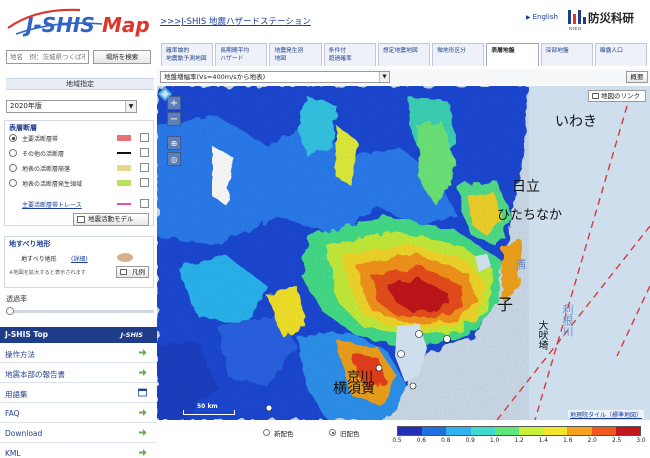 This screenshot has height=458, width=650. Describe the element at coordinates (403, 77) in the screenshot. I see `map-toolbar: 地盤増幅率(Vs=400m/sから地表) ▼ 概要` at that location.